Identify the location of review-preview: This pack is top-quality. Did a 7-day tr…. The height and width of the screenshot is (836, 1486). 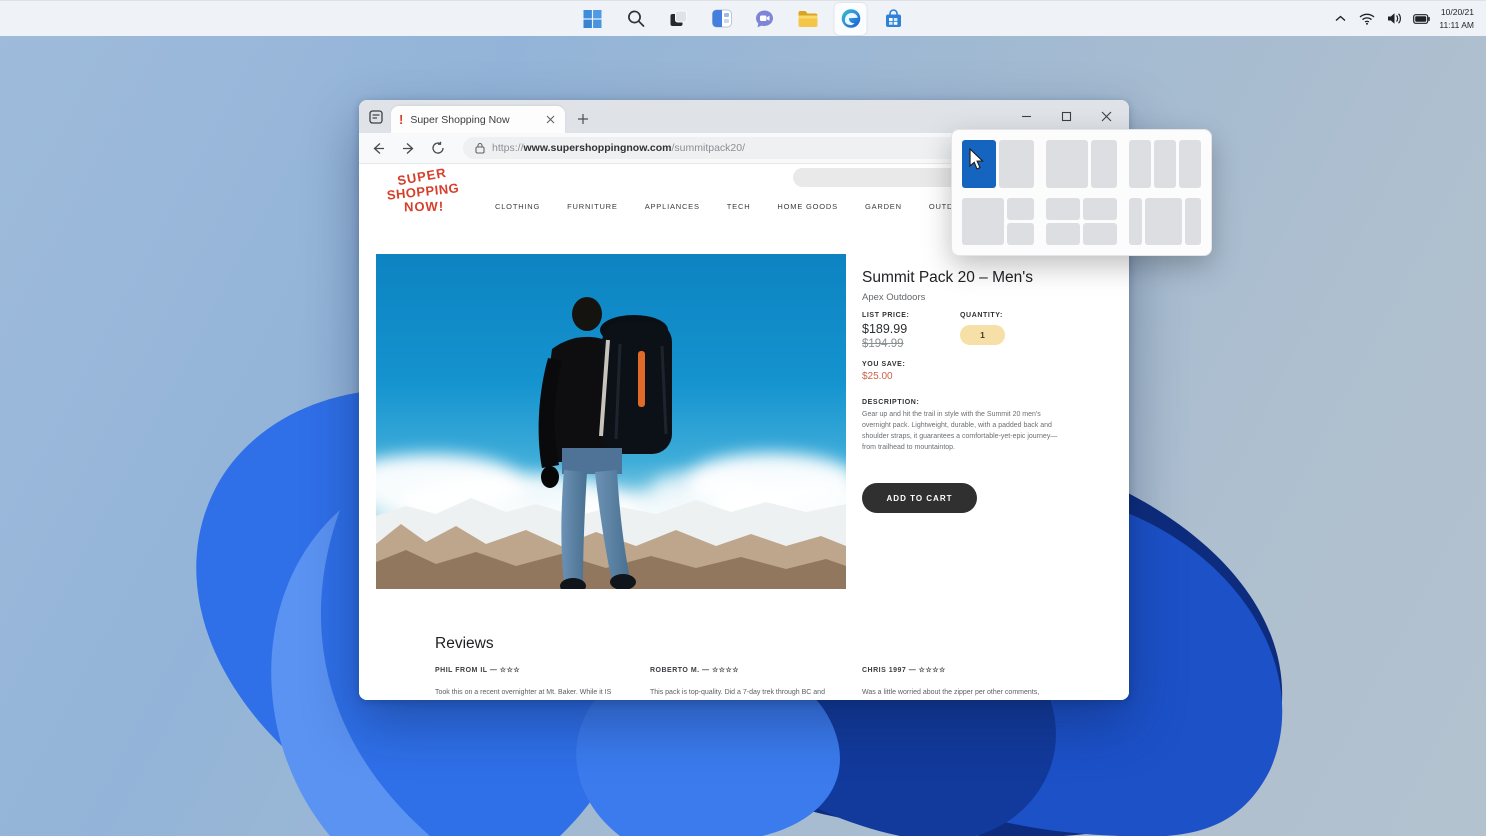
(737, 692).